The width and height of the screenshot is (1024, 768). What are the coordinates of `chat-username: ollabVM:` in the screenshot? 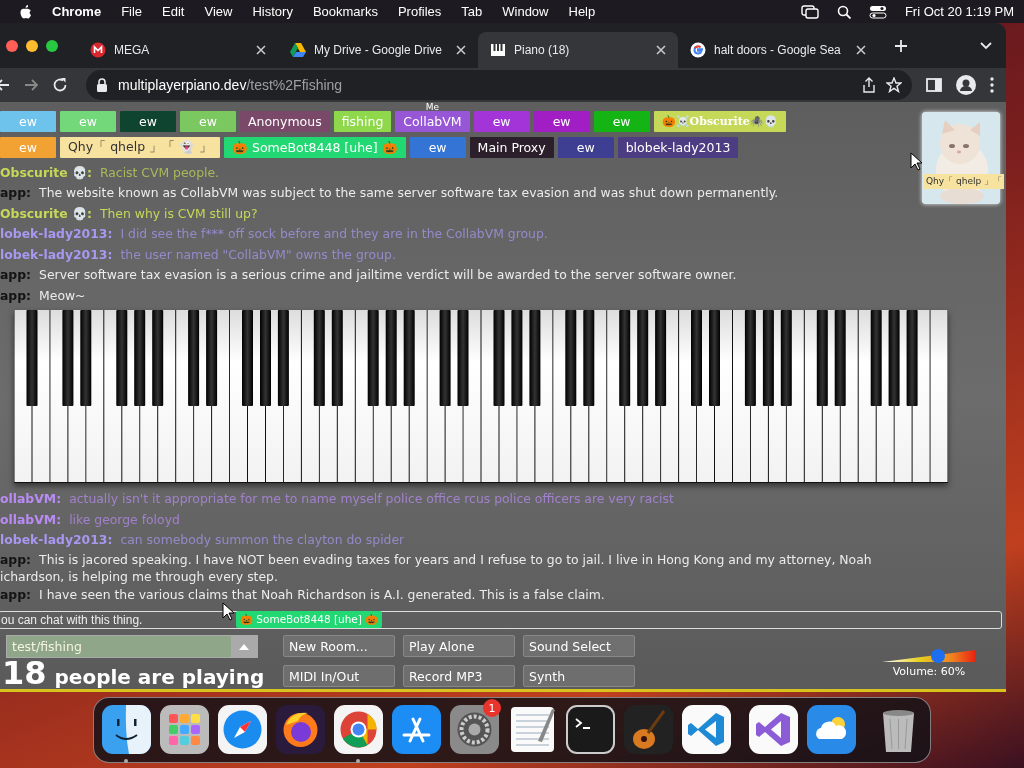 It's located at (31, 519).